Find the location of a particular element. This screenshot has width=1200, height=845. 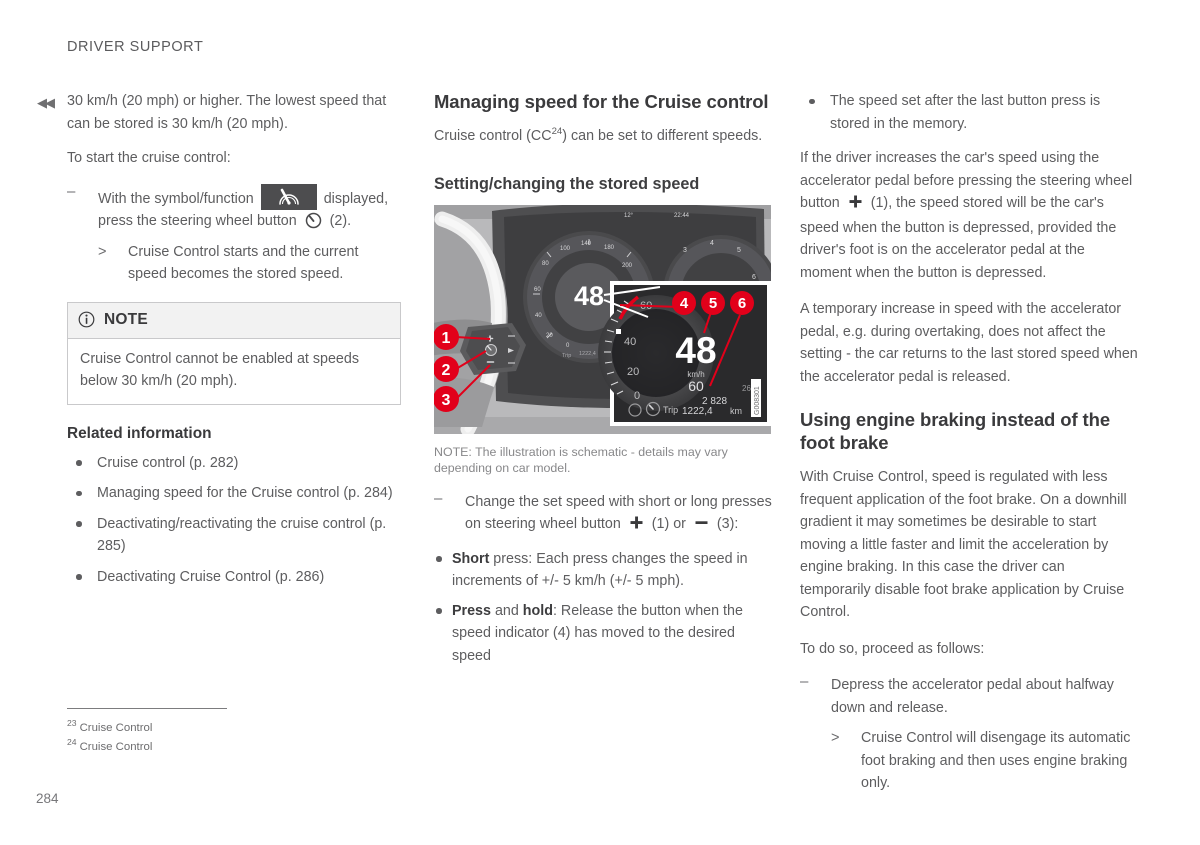

footnote-number: 23 is located at coordinates (72, 723).